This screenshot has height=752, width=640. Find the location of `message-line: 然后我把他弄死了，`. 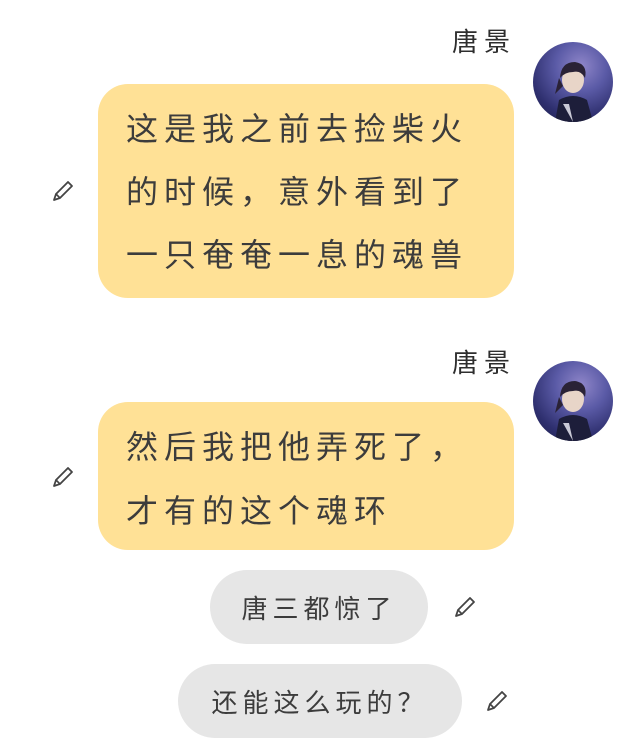

message-line: 然后我把他弄死了， is located at coordinates (297, 447).